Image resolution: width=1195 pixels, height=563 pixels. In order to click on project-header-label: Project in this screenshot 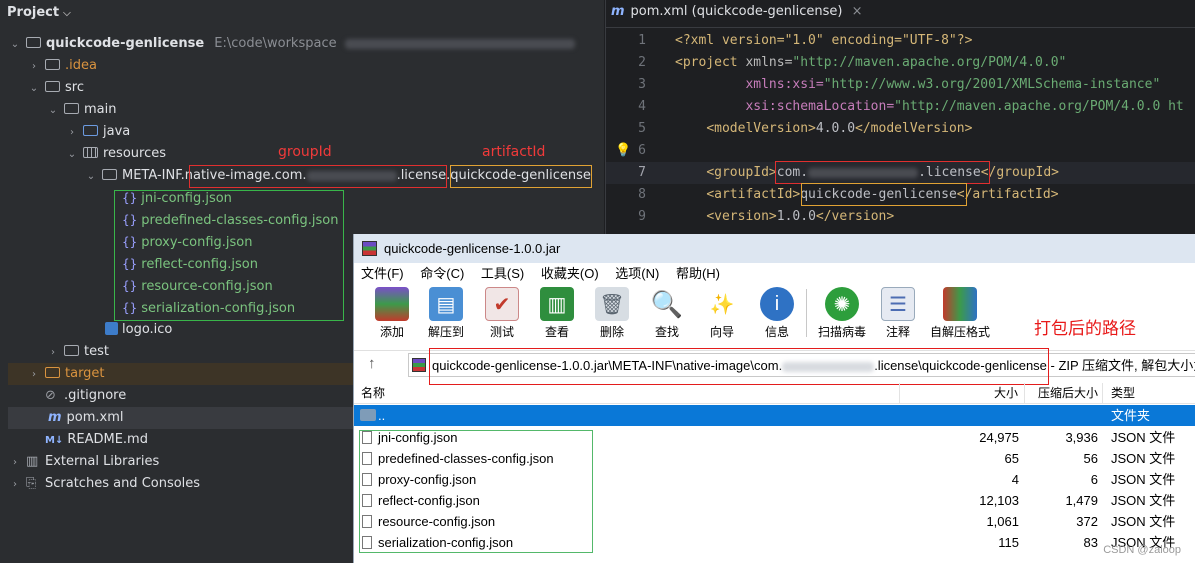, I will do `click(33, 12)`.